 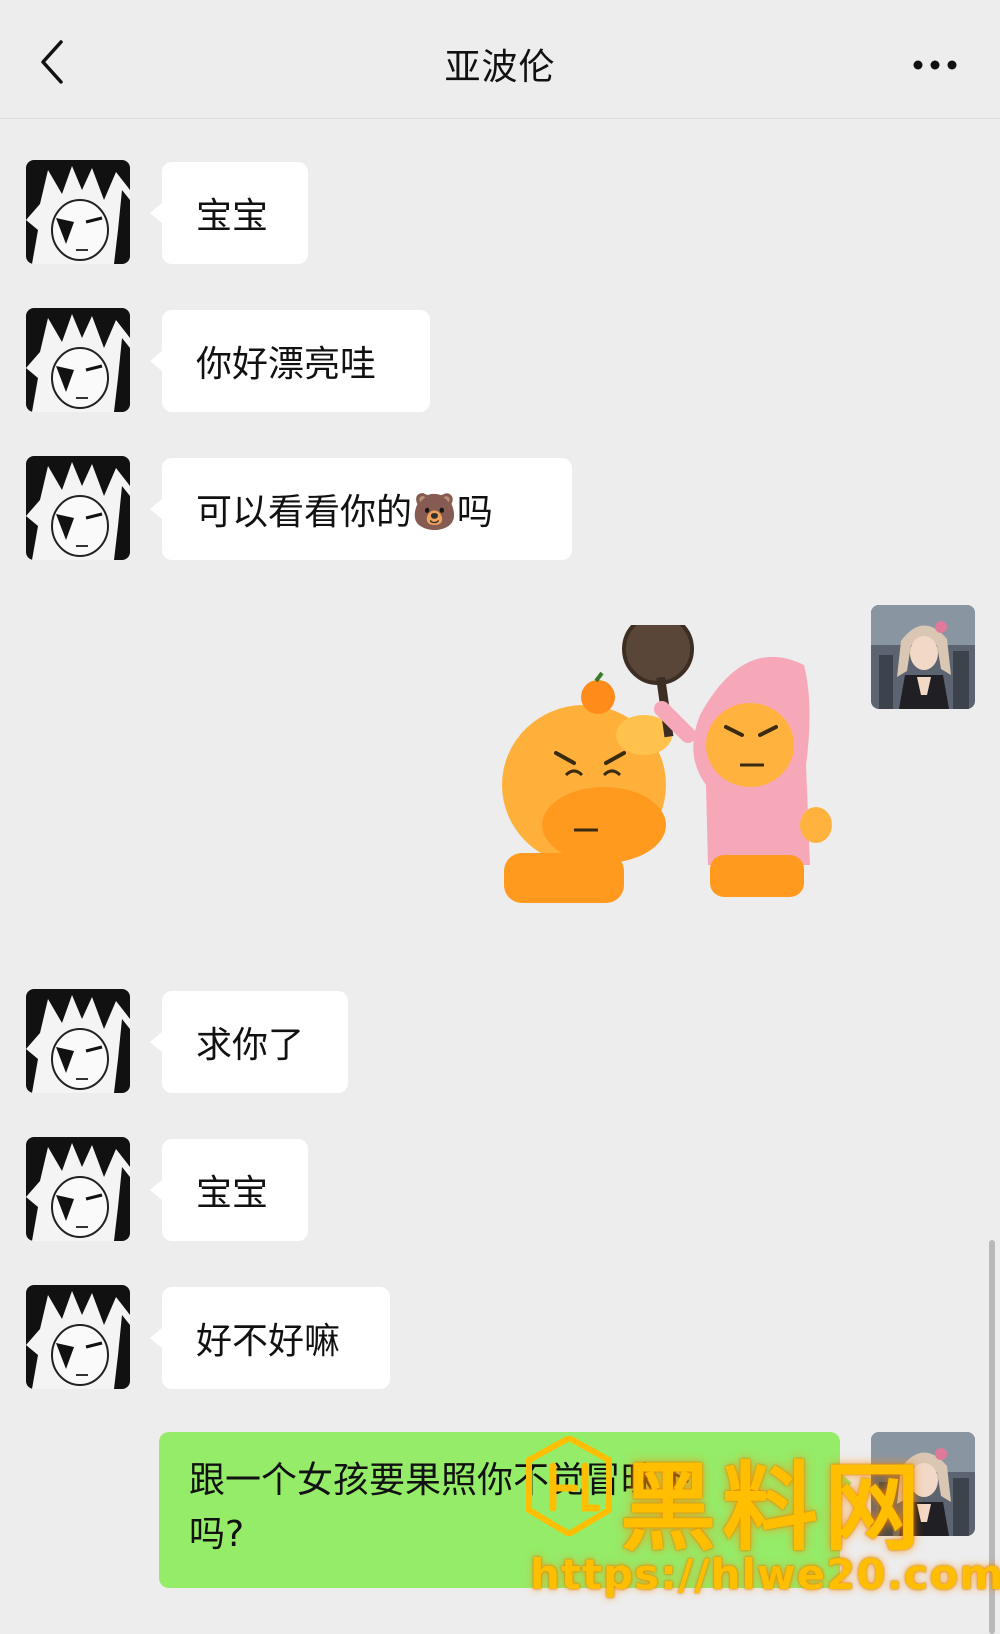 I want to click on chat-header: 亚波伦, so click(x=500, y=59).